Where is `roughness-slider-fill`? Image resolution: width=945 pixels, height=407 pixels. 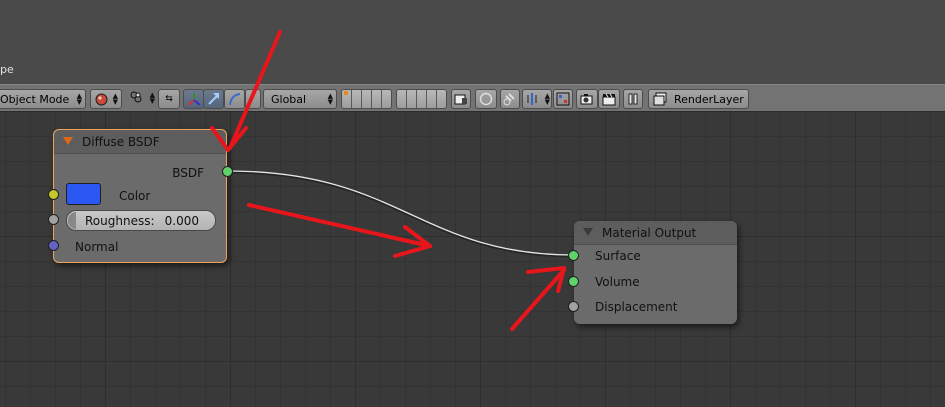 roughness-slider-fill is located at coordinates (72, 220).